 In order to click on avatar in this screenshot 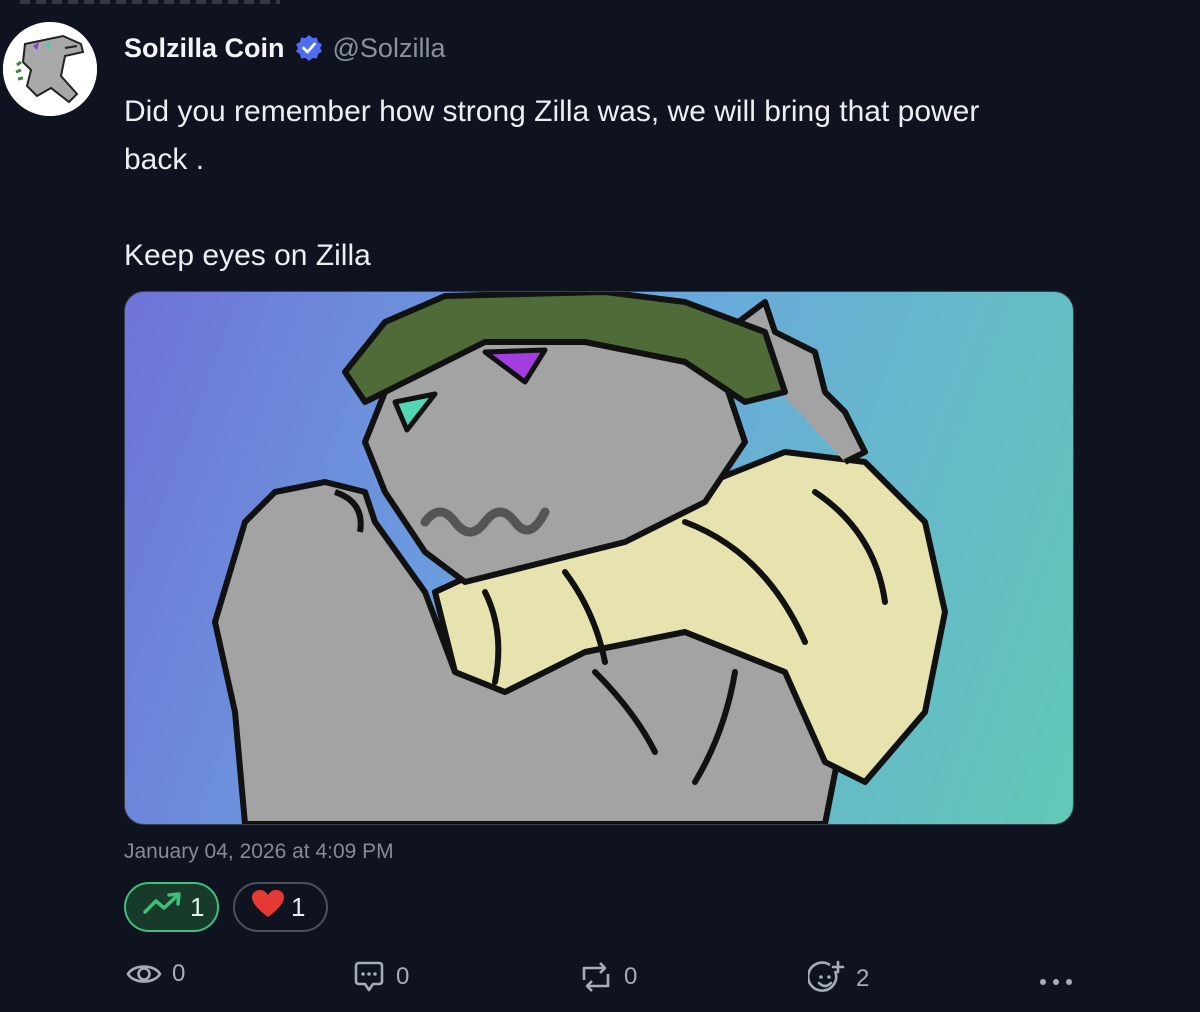, I will do `click(50, 69)`.